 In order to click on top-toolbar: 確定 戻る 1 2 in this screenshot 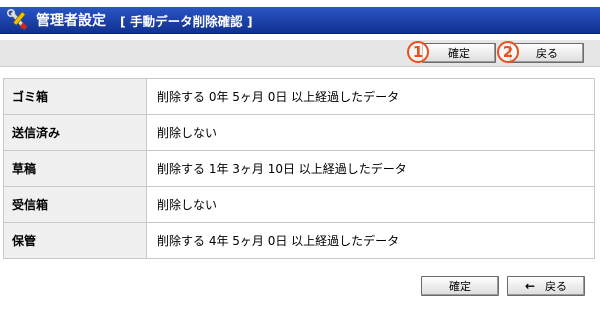, I will do `click(300, 53)`.